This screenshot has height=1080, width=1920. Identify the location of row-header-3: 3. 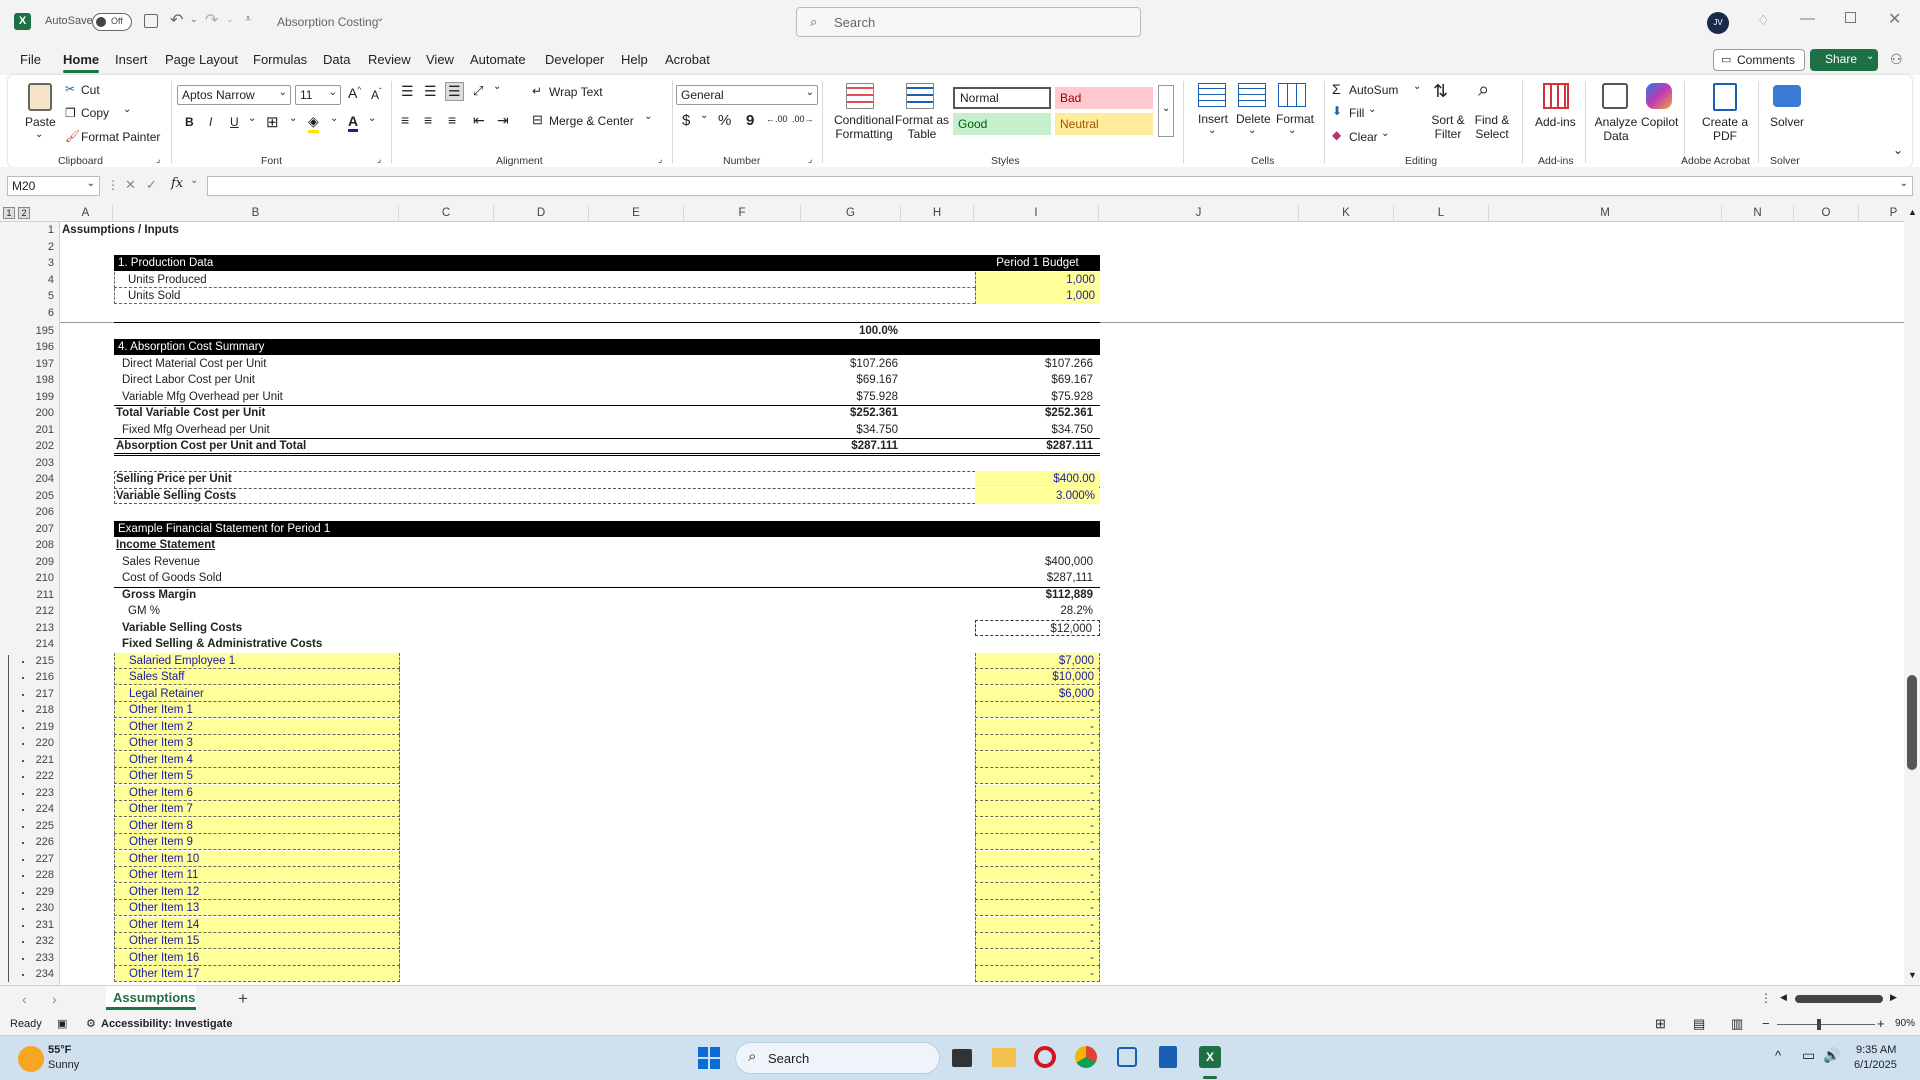
(30, 263).